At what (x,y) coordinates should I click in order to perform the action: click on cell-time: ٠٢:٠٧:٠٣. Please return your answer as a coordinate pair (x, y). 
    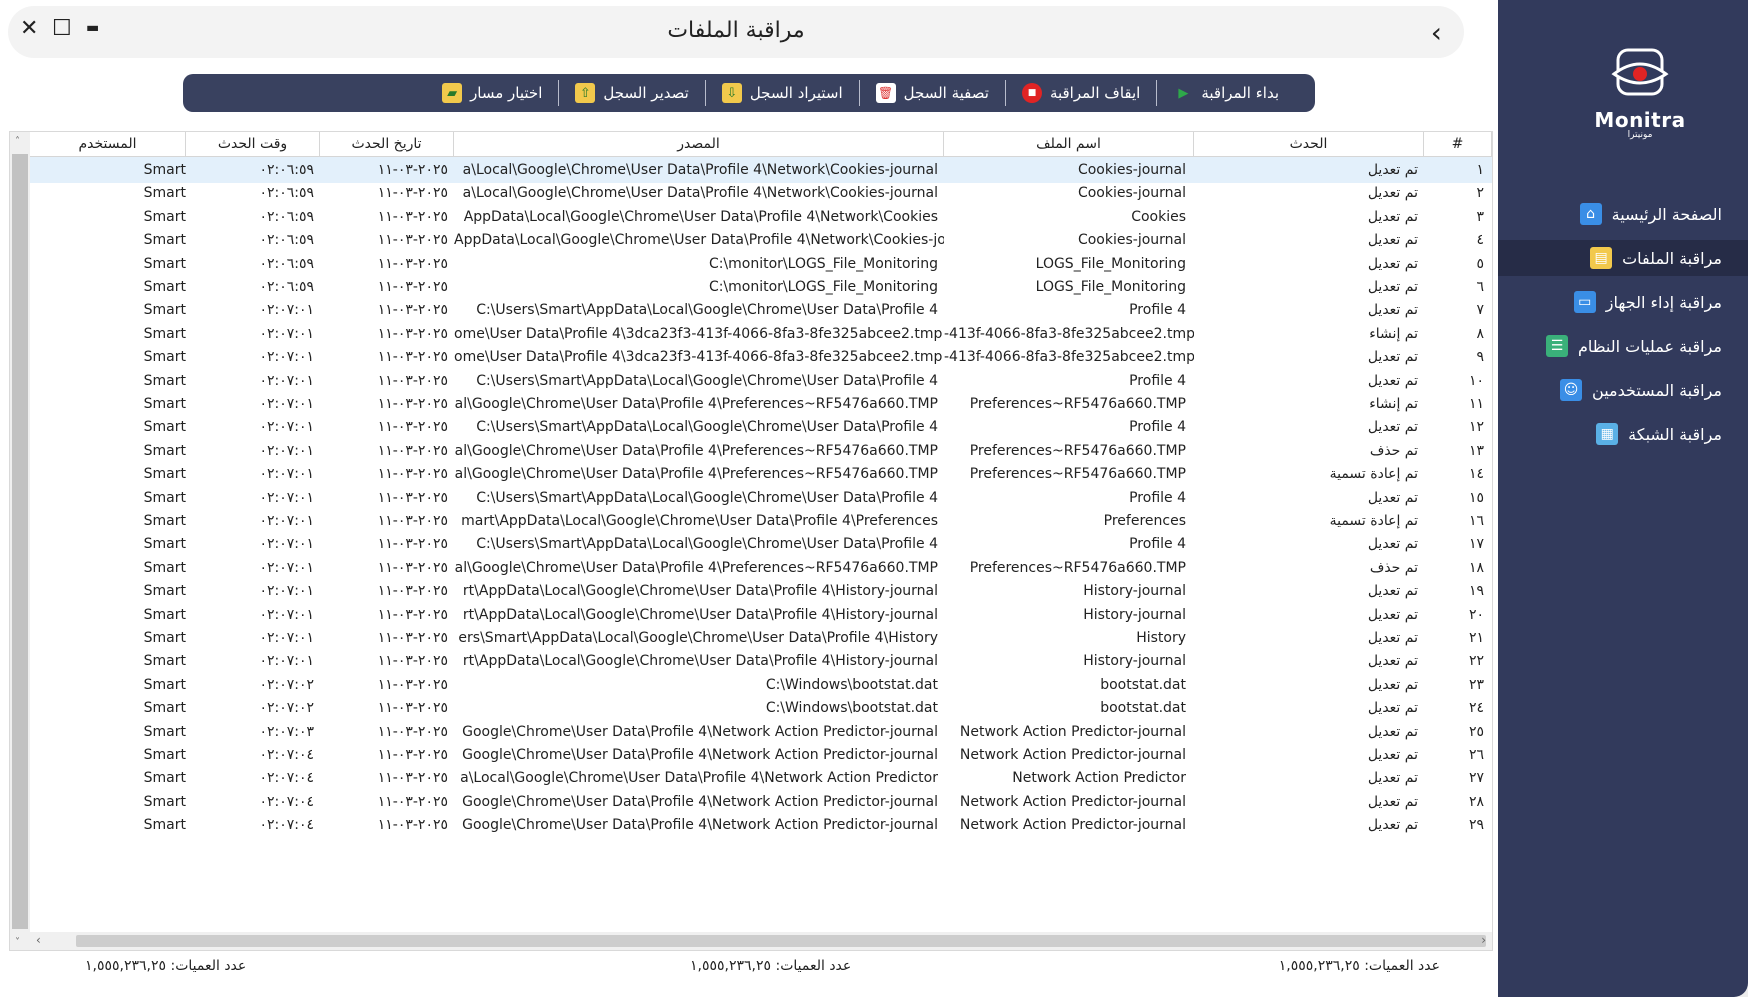
    Looking at the image, I should click on (286, 731).